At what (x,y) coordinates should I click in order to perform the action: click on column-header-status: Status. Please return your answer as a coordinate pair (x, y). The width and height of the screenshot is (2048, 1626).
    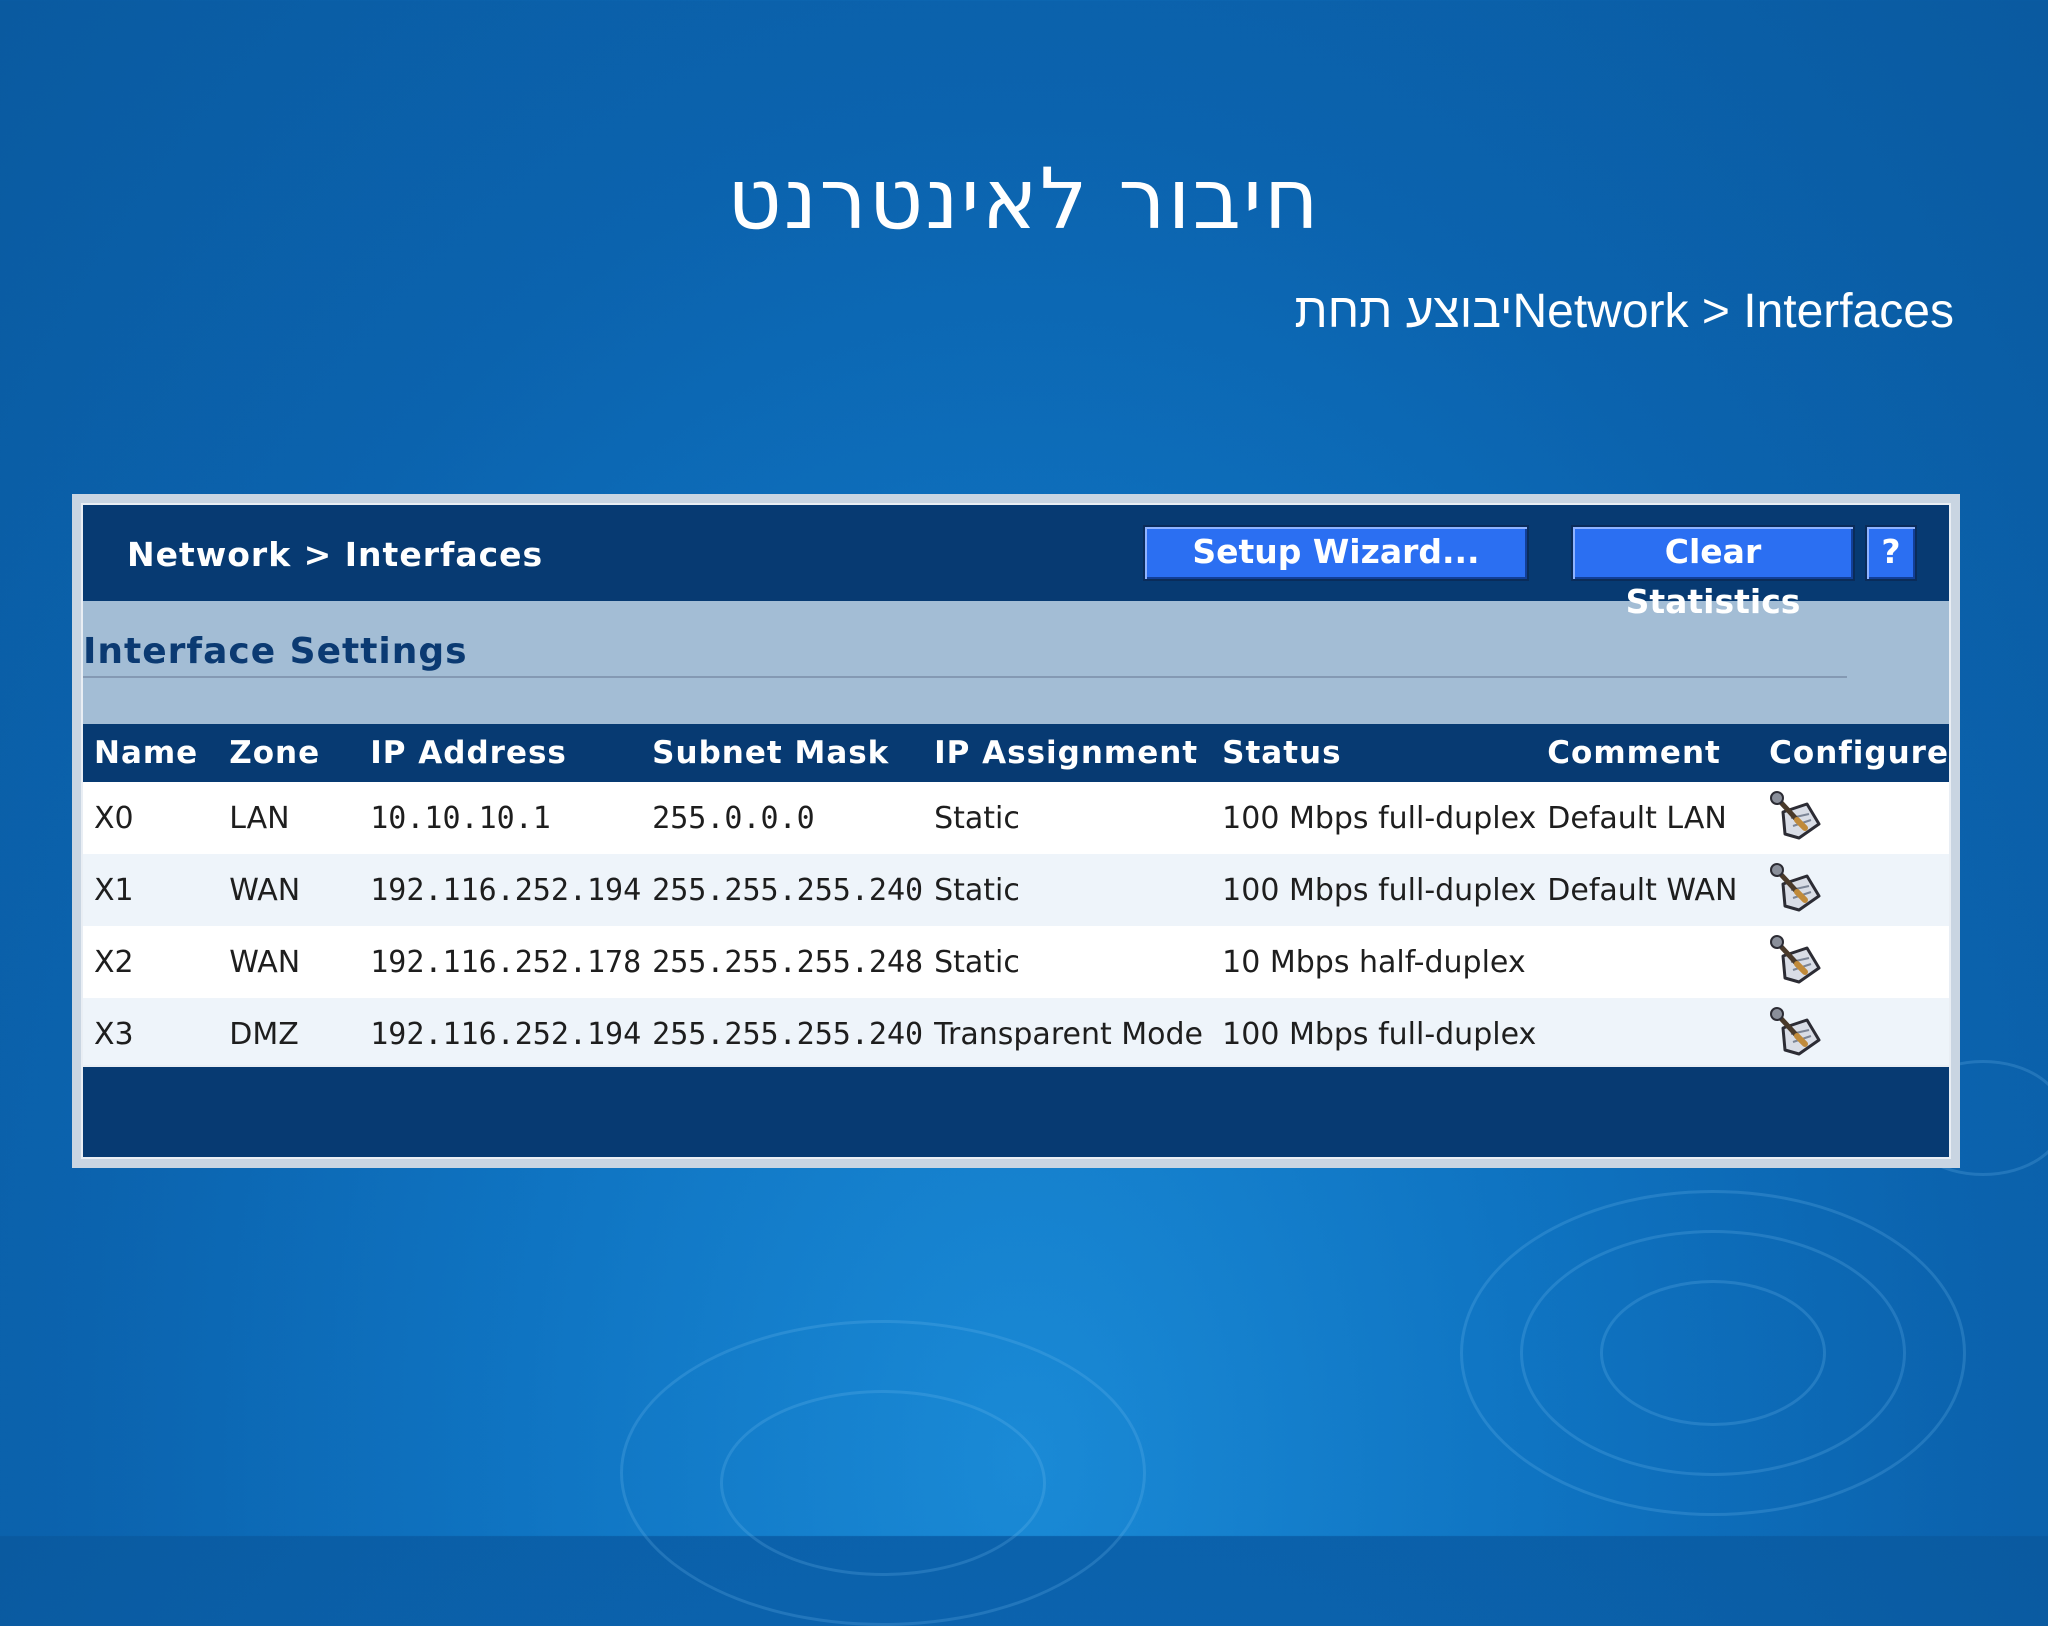
    Looking at the image, I should click on (1373, 753).